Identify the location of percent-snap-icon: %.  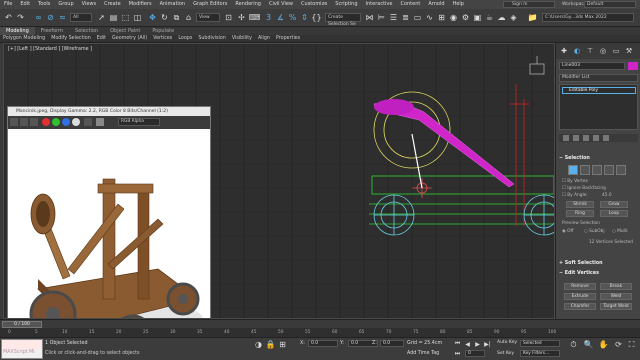
(292, 17).